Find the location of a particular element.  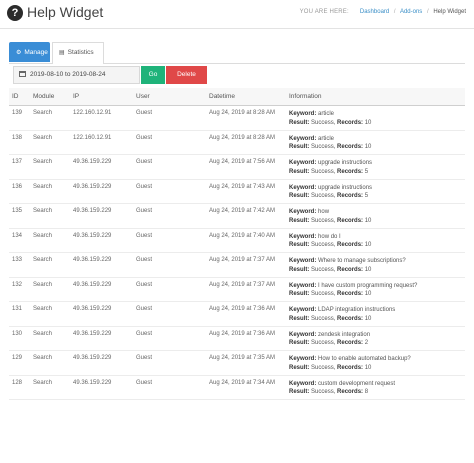

keyword-value: I have custom programming request? is located at coordinates (368, 285).